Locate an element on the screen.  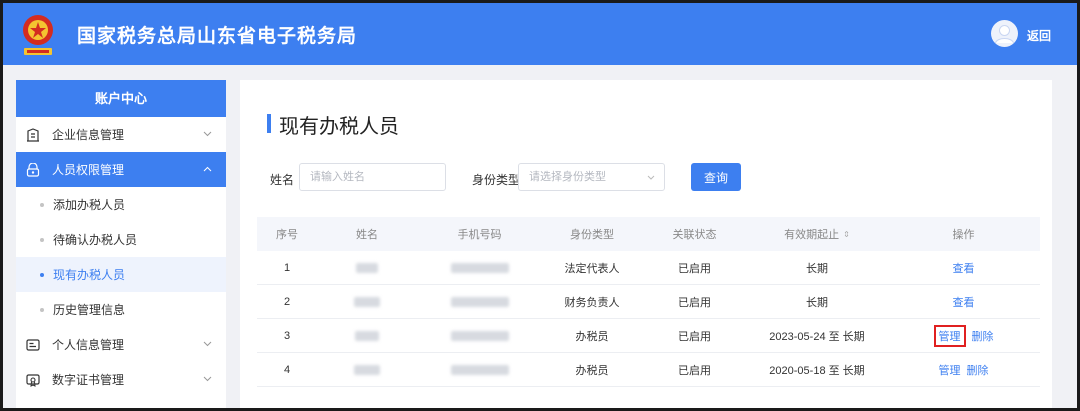
sidebar-group-label: 数字证书管理 is located at coordinates (88, 380).